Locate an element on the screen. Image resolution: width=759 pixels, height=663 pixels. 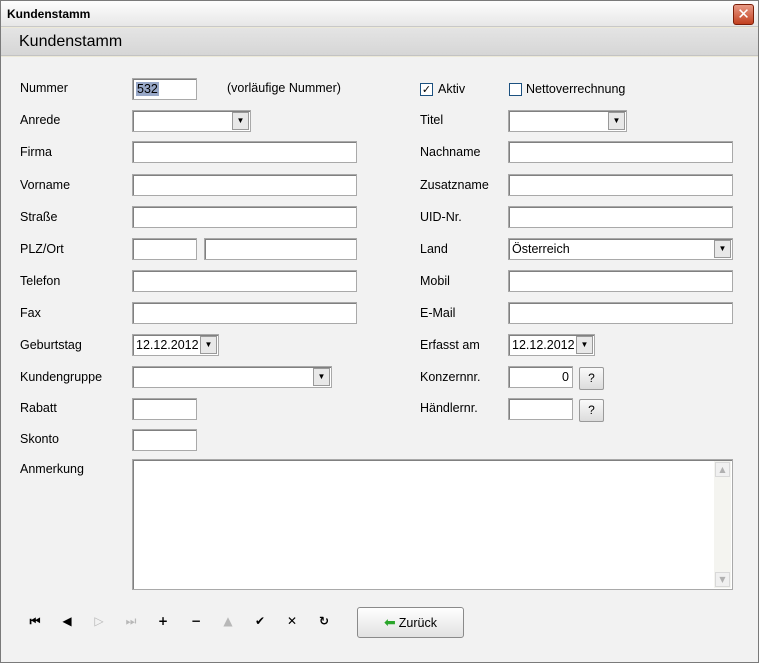
nettoverrechnung-label: Nettoverrechnung is located at coordinates (576, 89).